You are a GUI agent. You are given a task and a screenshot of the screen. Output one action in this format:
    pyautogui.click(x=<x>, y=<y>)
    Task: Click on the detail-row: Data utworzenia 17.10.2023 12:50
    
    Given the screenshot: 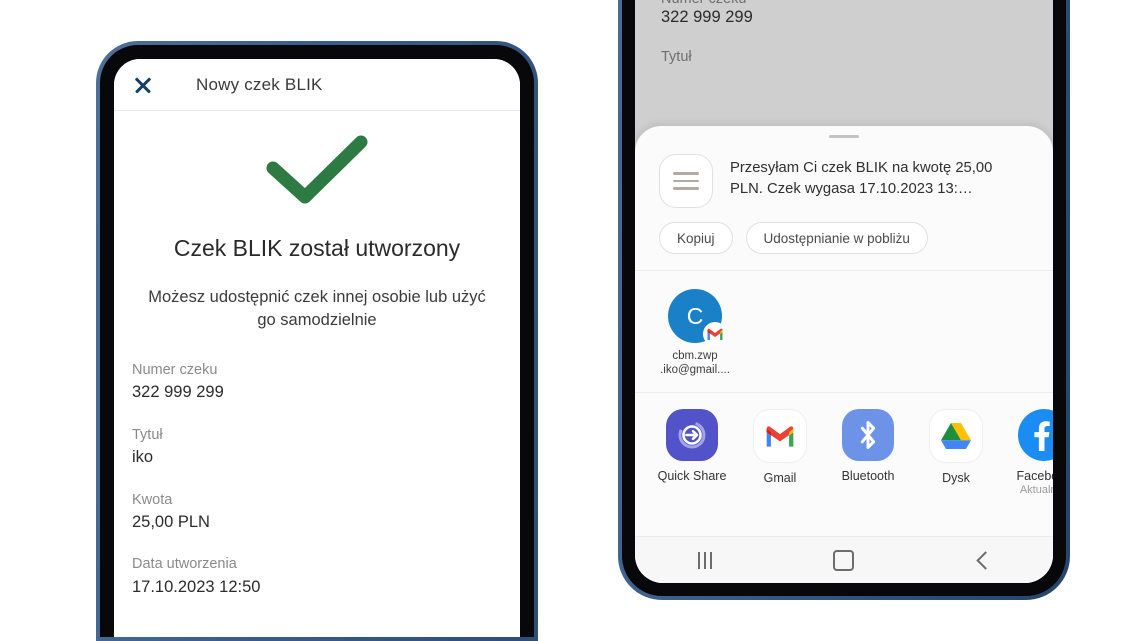 What is the action you would take?
    pyautogui.click(x=317, y=576)
    